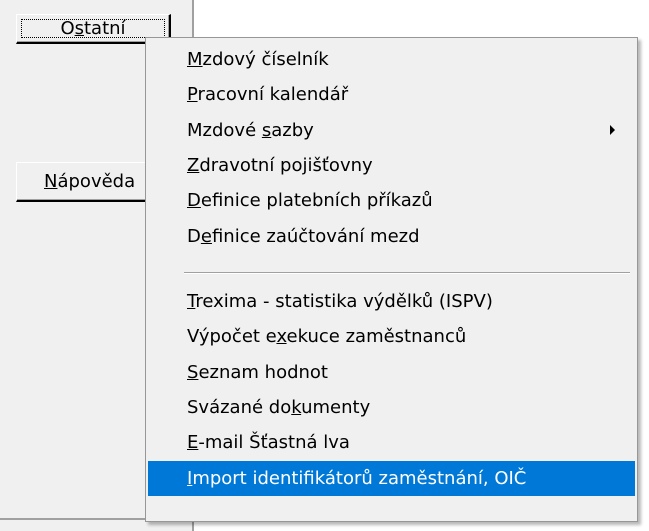 The height and width of the screenshot is (531, 649). What do you see at coordinates (90, 181) in the screenshot?
I see `napoveda-button-label: Nápověda` at bounding box center [90, 181].